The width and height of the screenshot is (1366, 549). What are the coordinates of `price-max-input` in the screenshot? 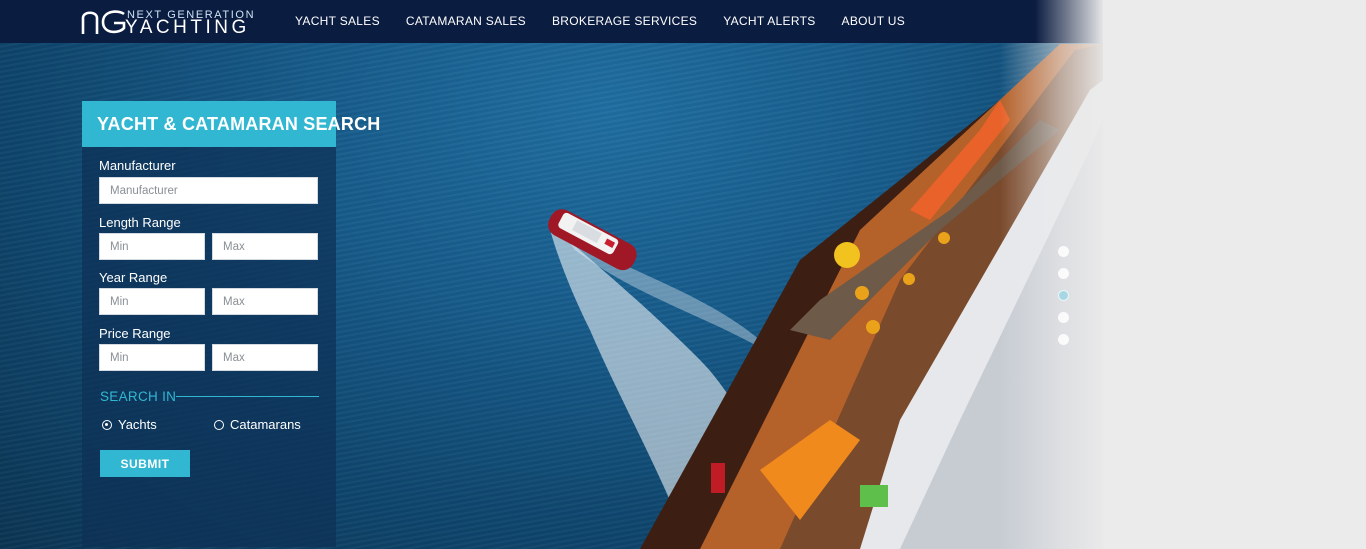 It's located at (265, 357).